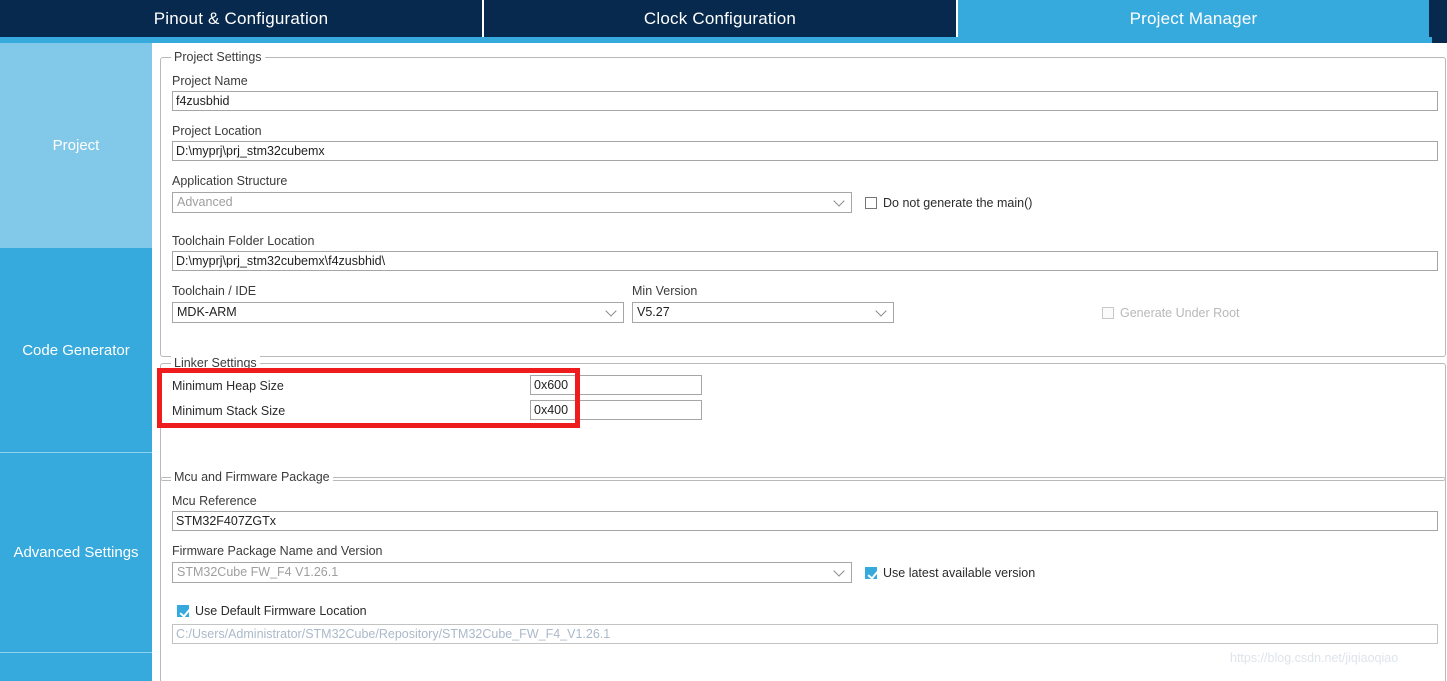 The height and width of the screenshot is (681, 1447). I want to click on use-latest-version-label: Use latest available version, so click(959, 573).